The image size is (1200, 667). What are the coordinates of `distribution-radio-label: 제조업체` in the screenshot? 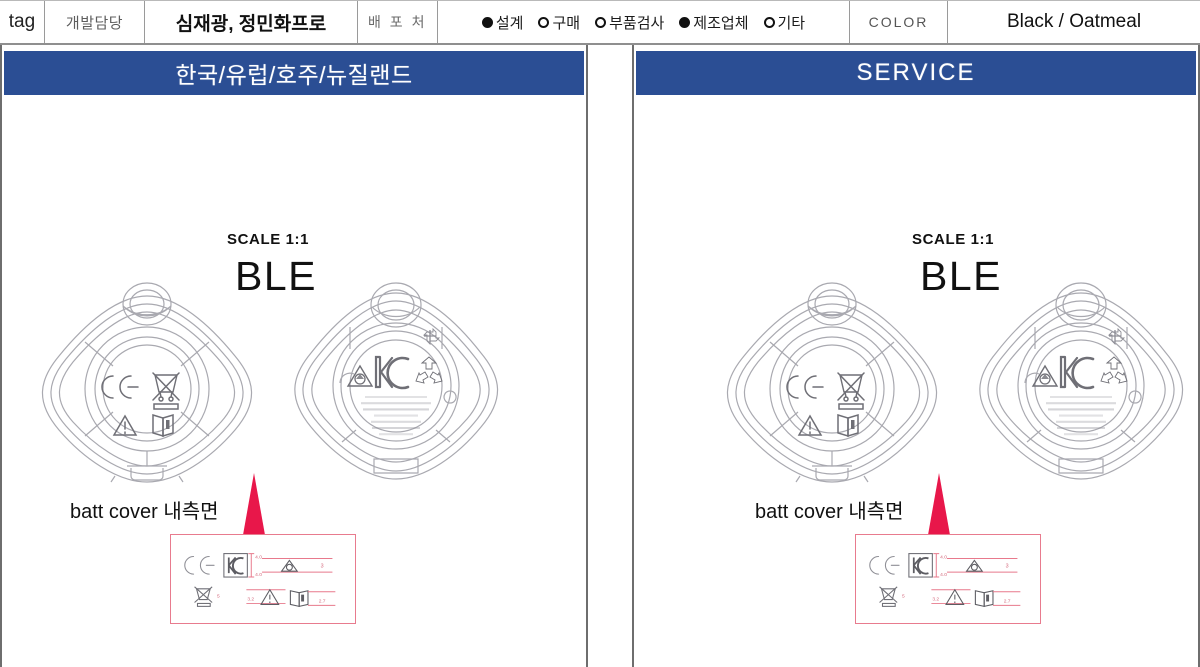 It's located at (721, 23).